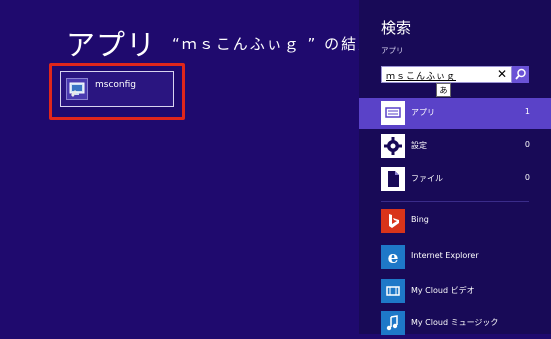 The width and height of the screenshot is (551, 339). I want to click on results-query-text: “ｍｓこんふぃｇ ” の結果, so click(274, 44).